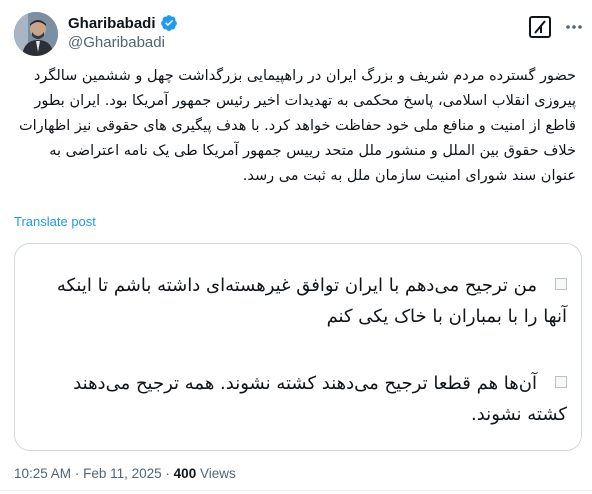 Image resolution: width=592 pixels, height=494 pixels. What do you see at coordinates (116, 42) in the screenshot?
I see `author-handle: @Gharibabadi` at bounding box center [116, 42].